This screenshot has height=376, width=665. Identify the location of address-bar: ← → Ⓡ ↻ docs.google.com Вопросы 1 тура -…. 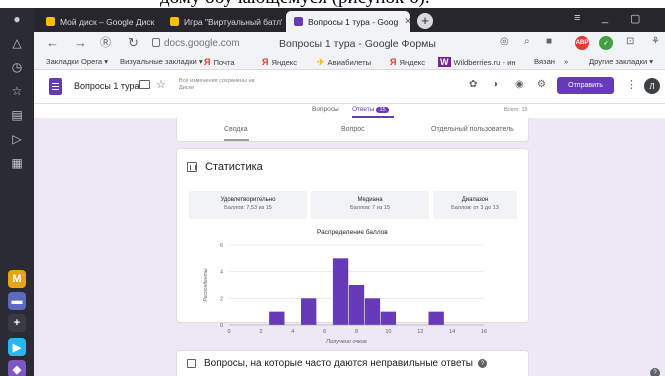
(349, 43).